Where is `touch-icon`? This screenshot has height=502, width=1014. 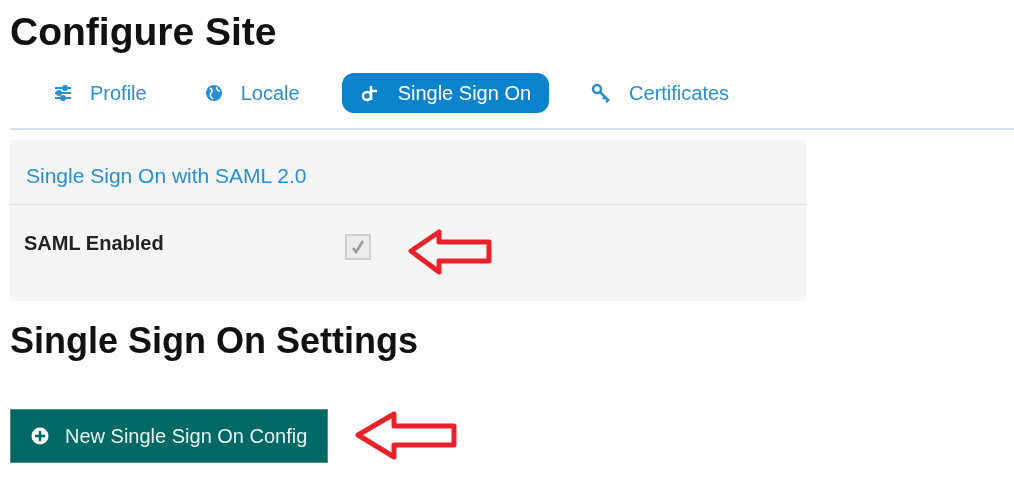 touch-icon is located at coordinates (369, 93).